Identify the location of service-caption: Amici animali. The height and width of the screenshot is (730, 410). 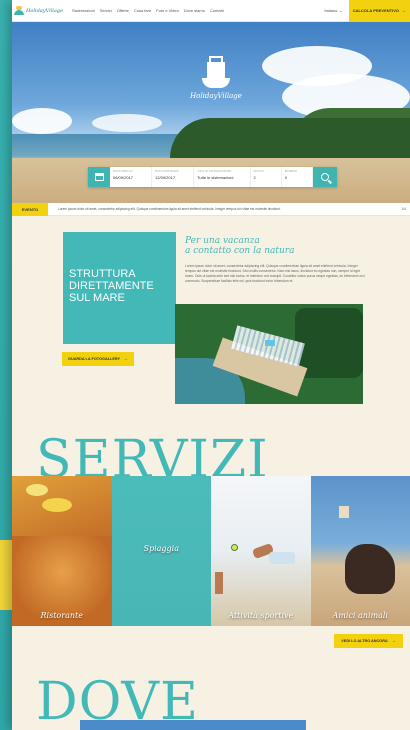
(360, 615).